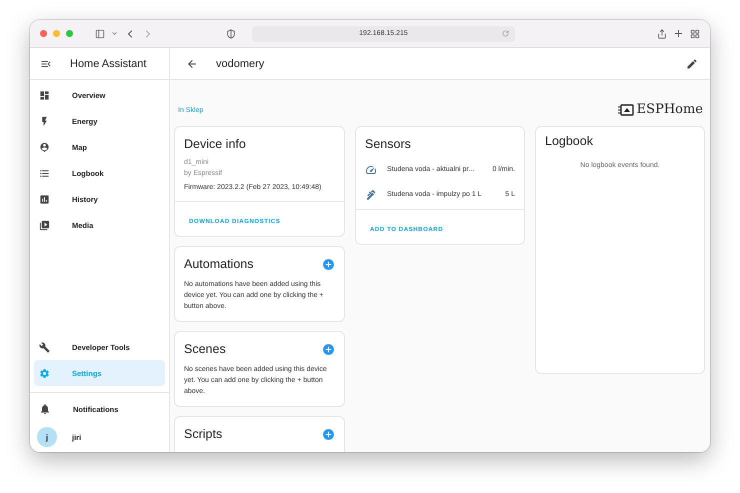 The height and width of the screenshot is (493, 740). What do you see at coordinates (215, 144) in the screenshot?
I see `card-title: Device info` at bounding box center [215, 144].